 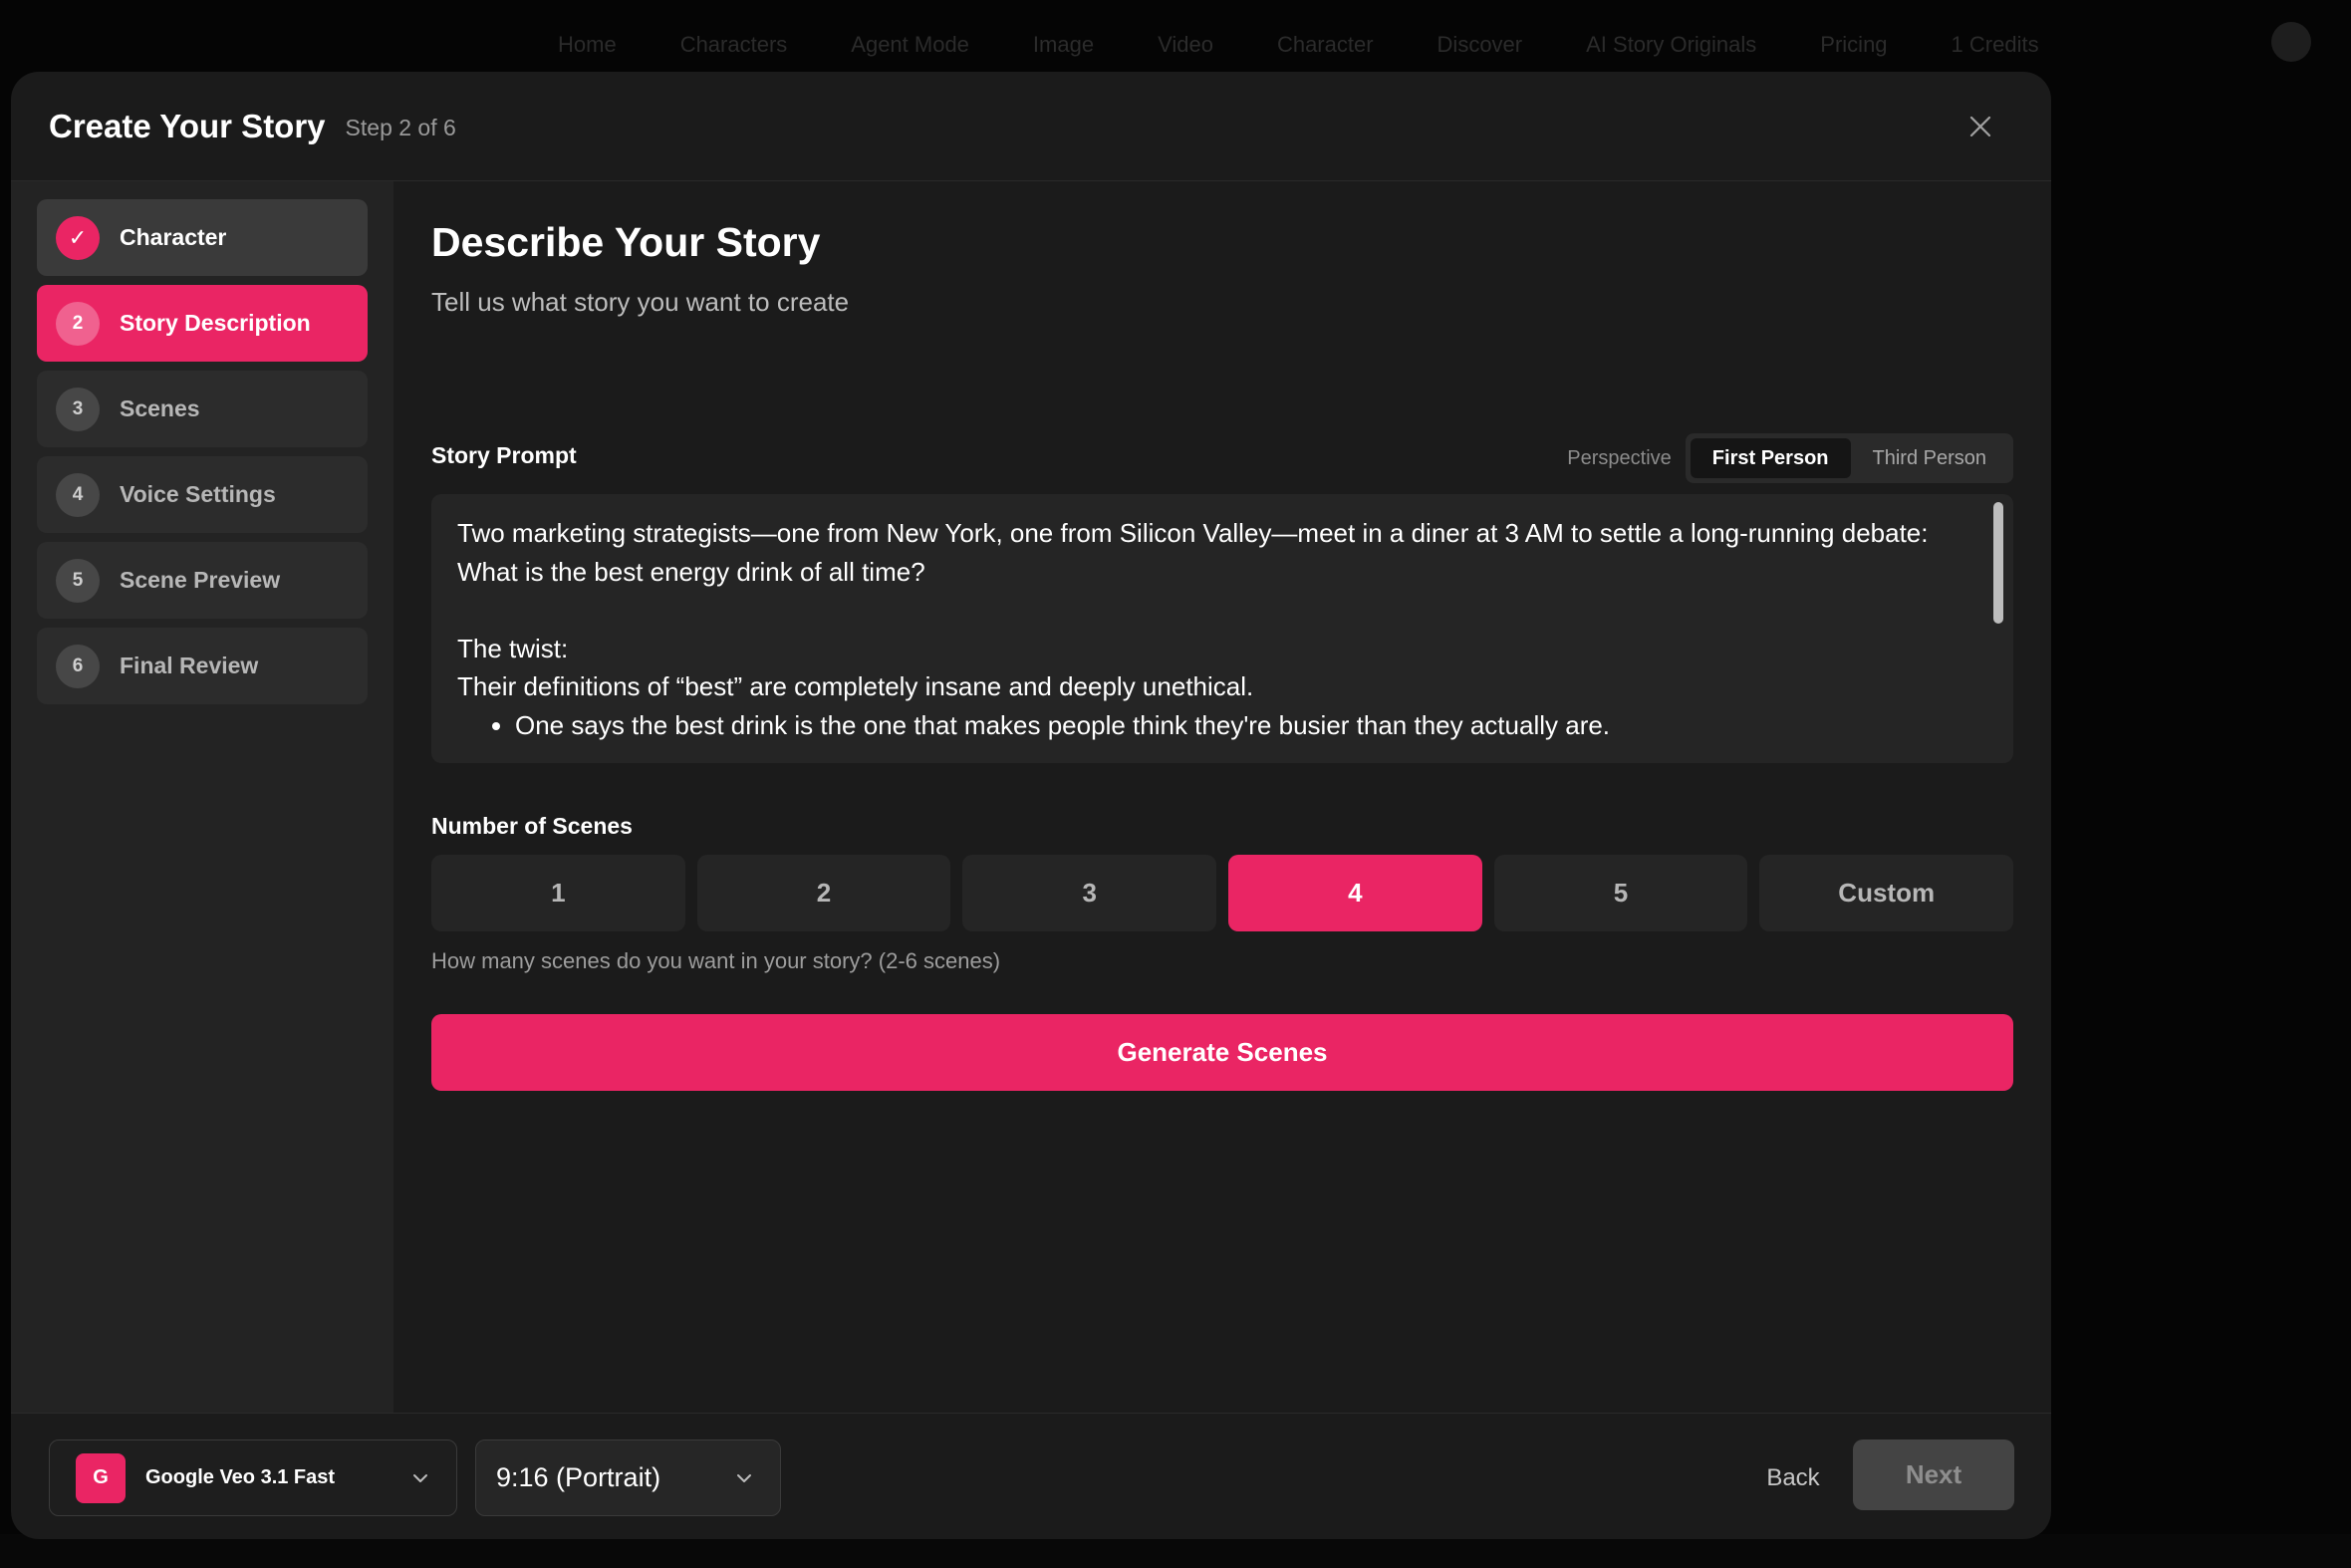 I want to click on background-nav-item: Discover, so click(x=1480, y=45).